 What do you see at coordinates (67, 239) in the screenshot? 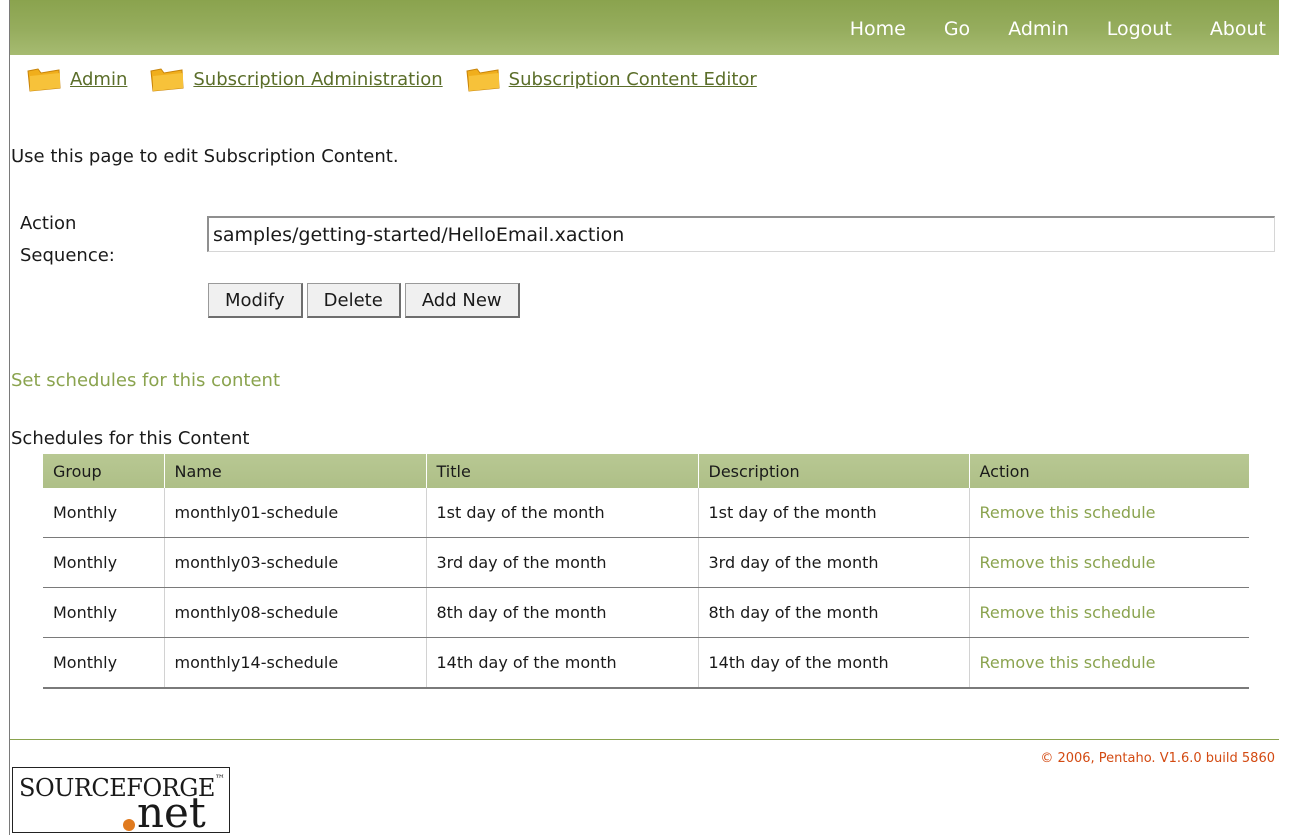
I see `action-sequence-label: Action Sequence:` at bounding box center [67, 239].